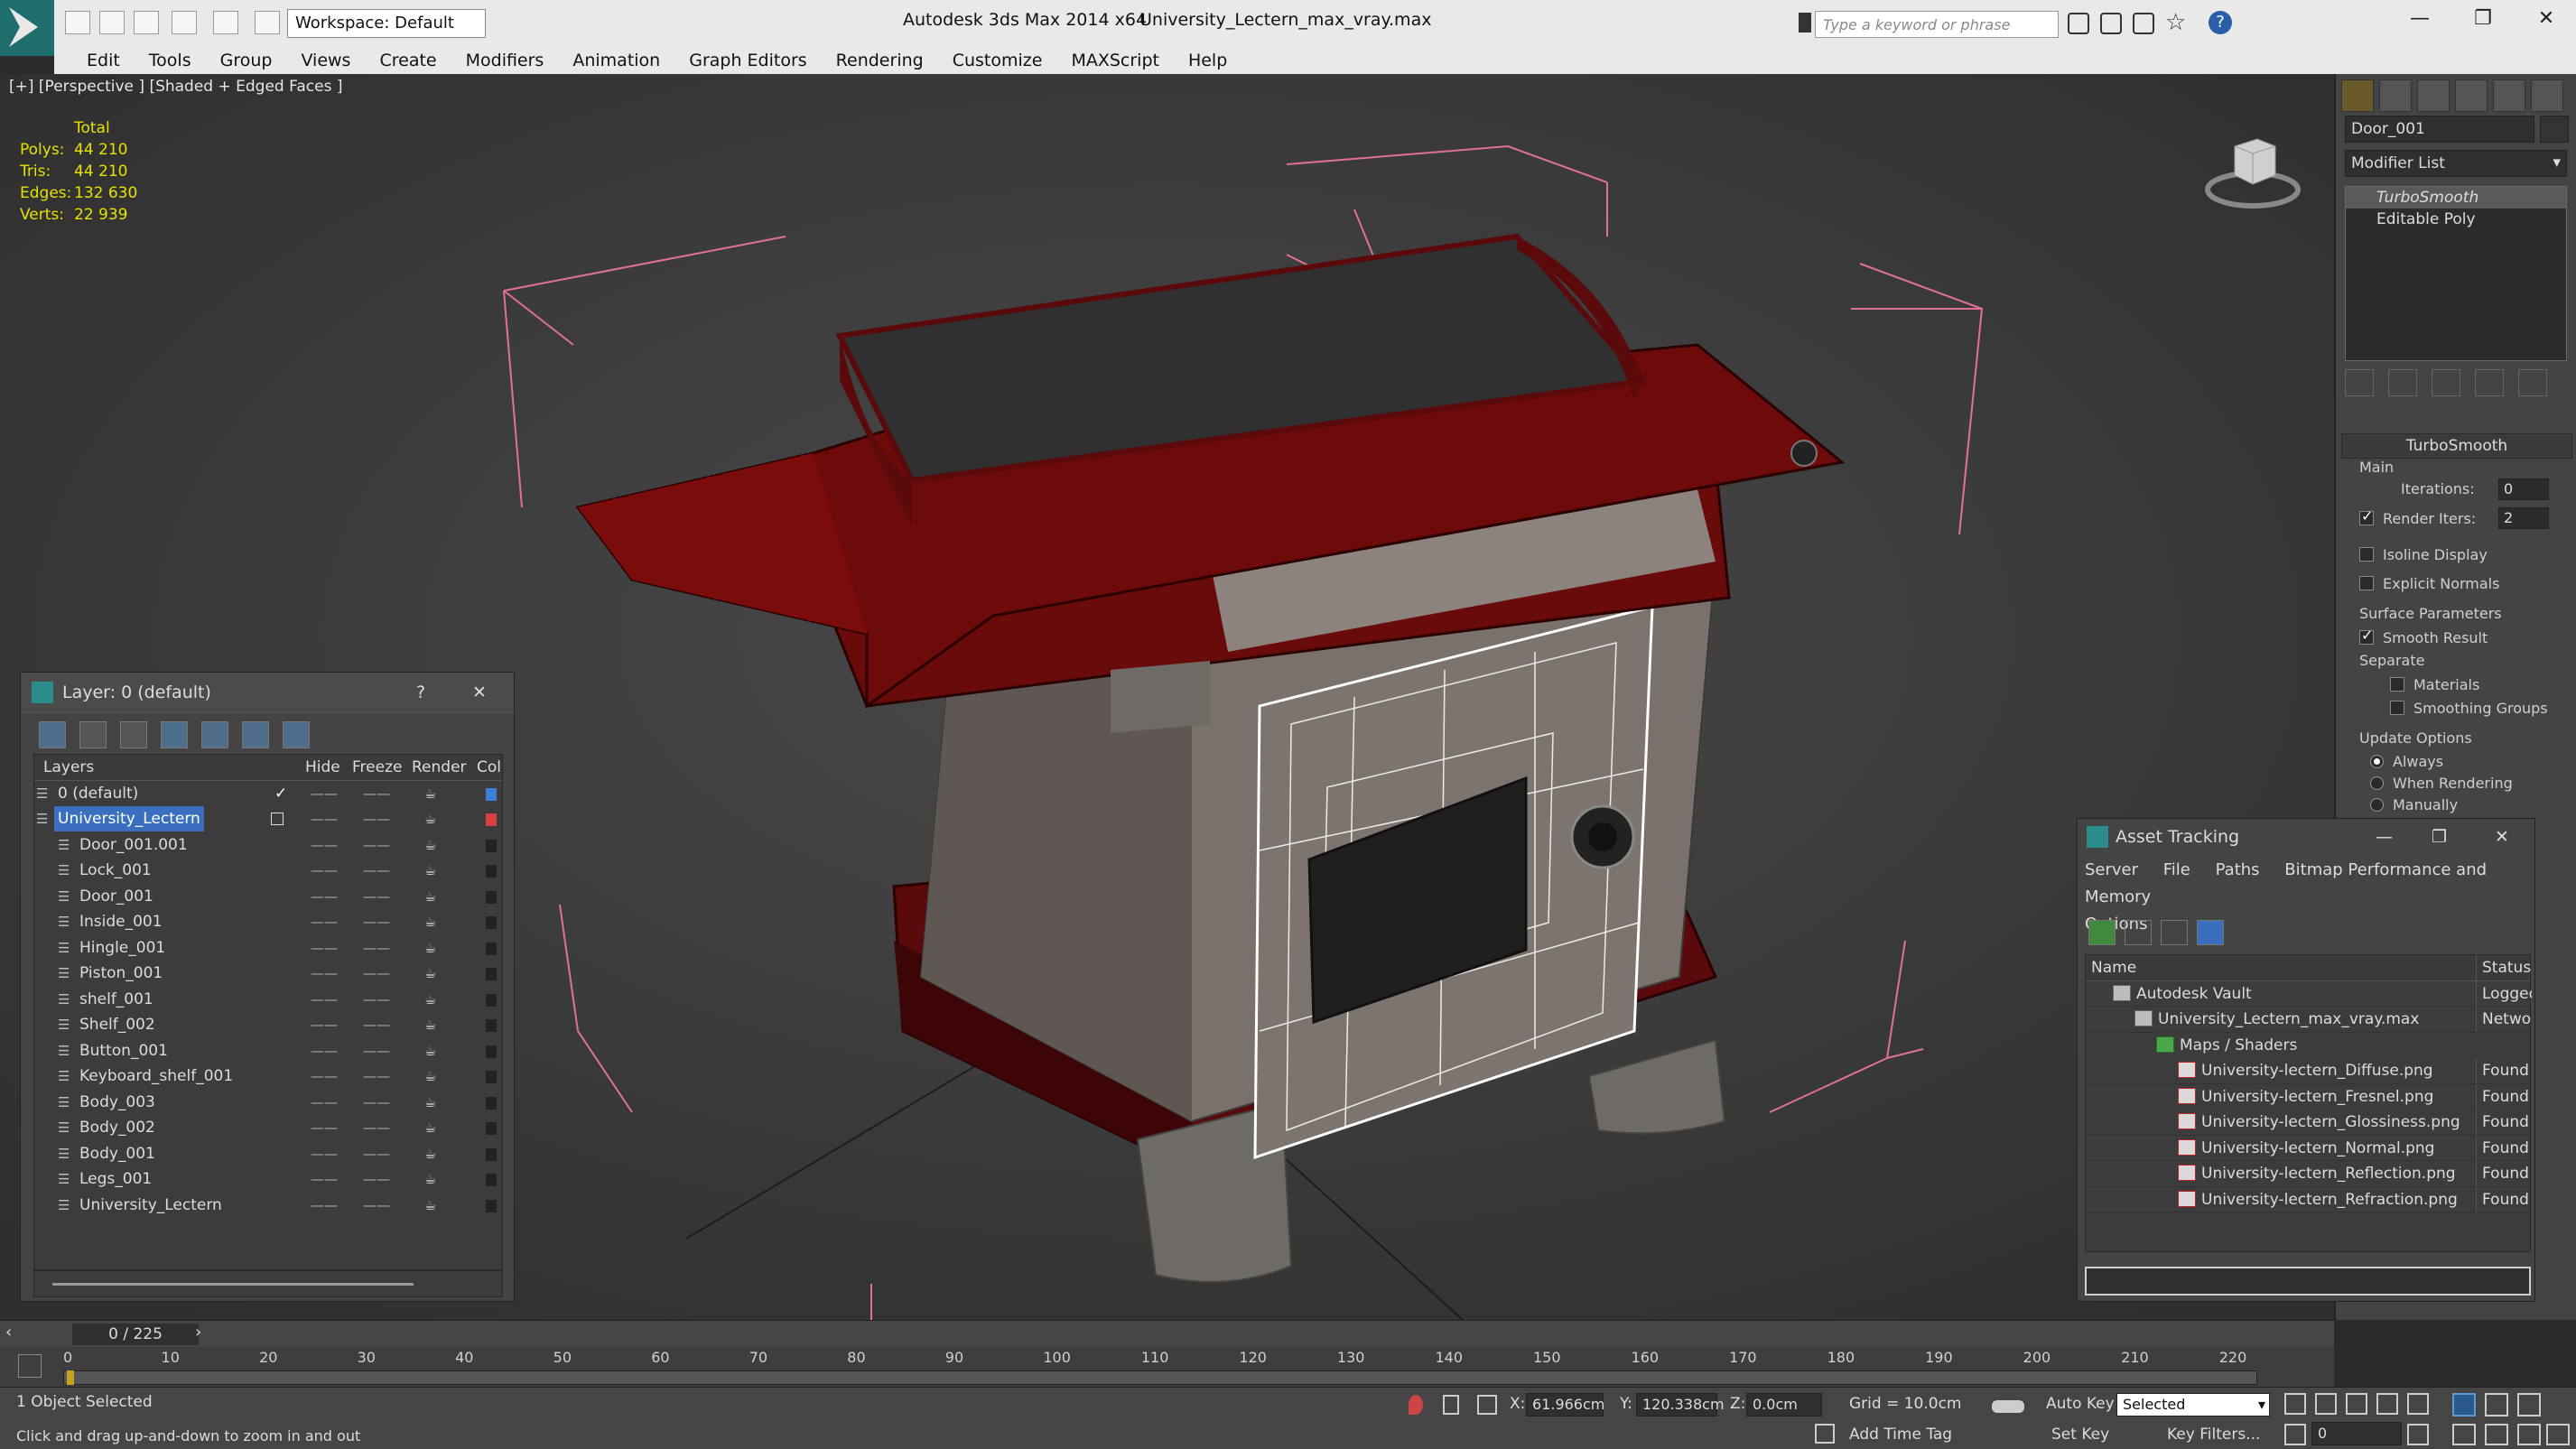 Image resolution: width=2576 pixels, height=1449 pixels. What do you see at coordinates (69, 767) in the screenshot?
I see `col-layers: Layers` at bounding box center [69, 767].